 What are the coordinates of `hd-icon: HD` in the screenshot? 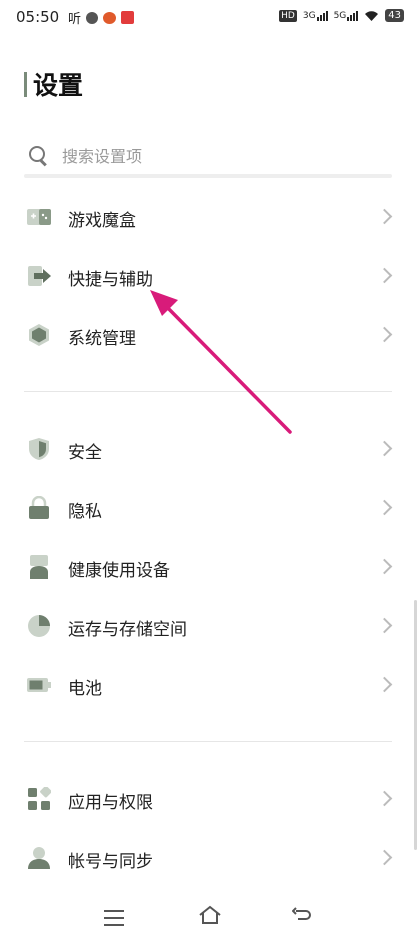 It's located at (288, 15).